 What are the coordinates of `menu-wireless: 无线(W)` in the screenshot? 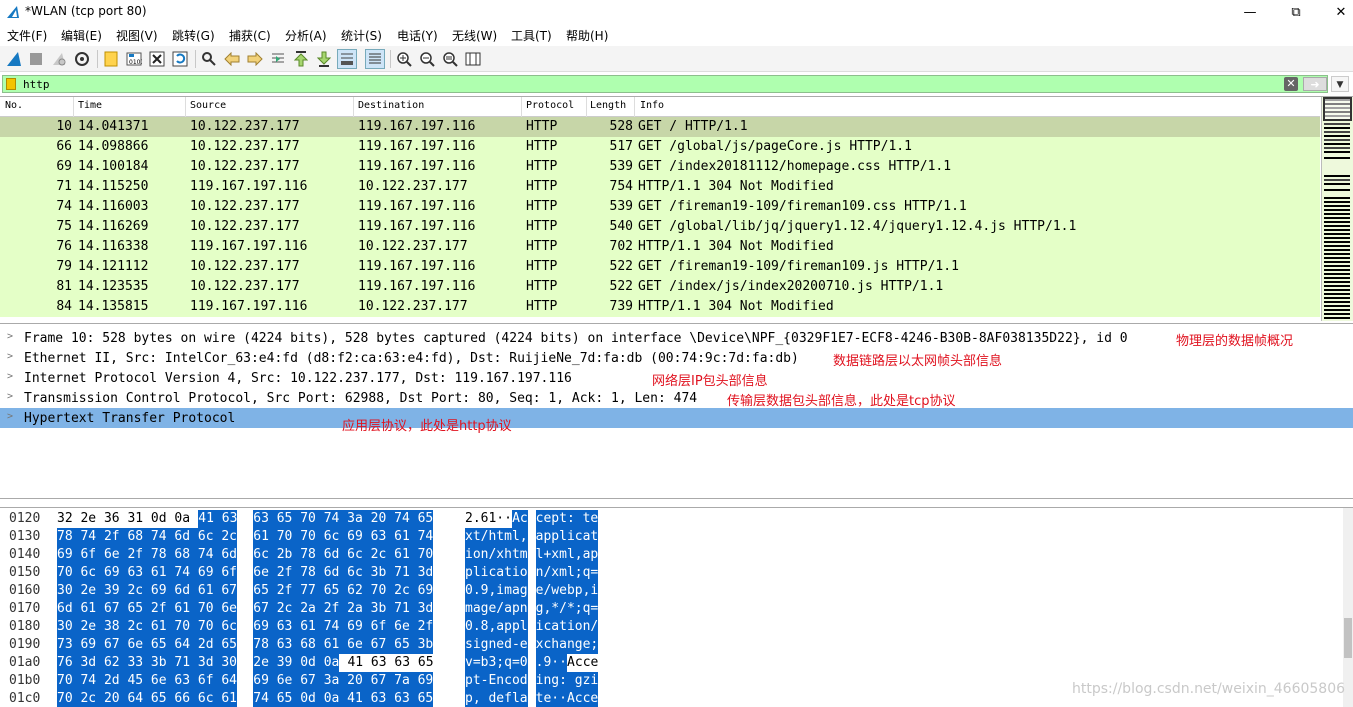 It's located at (474, 35).